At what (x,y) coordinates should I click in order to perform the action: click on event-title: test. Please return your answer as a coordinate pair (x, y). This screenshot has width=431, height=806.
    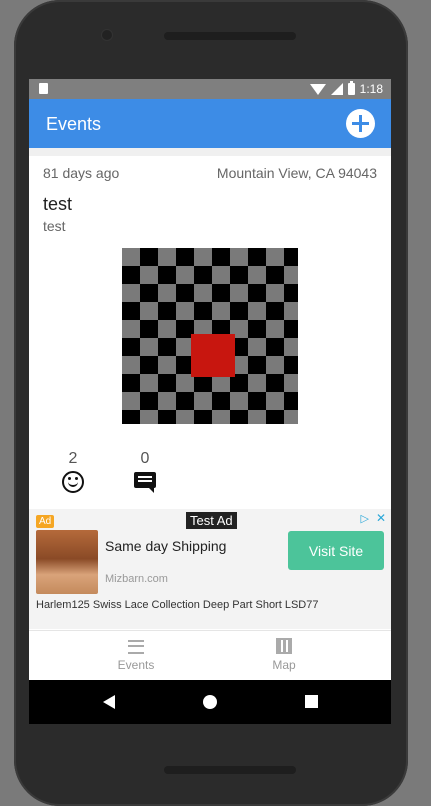
    Looking at the image, I should click on (58, 204).